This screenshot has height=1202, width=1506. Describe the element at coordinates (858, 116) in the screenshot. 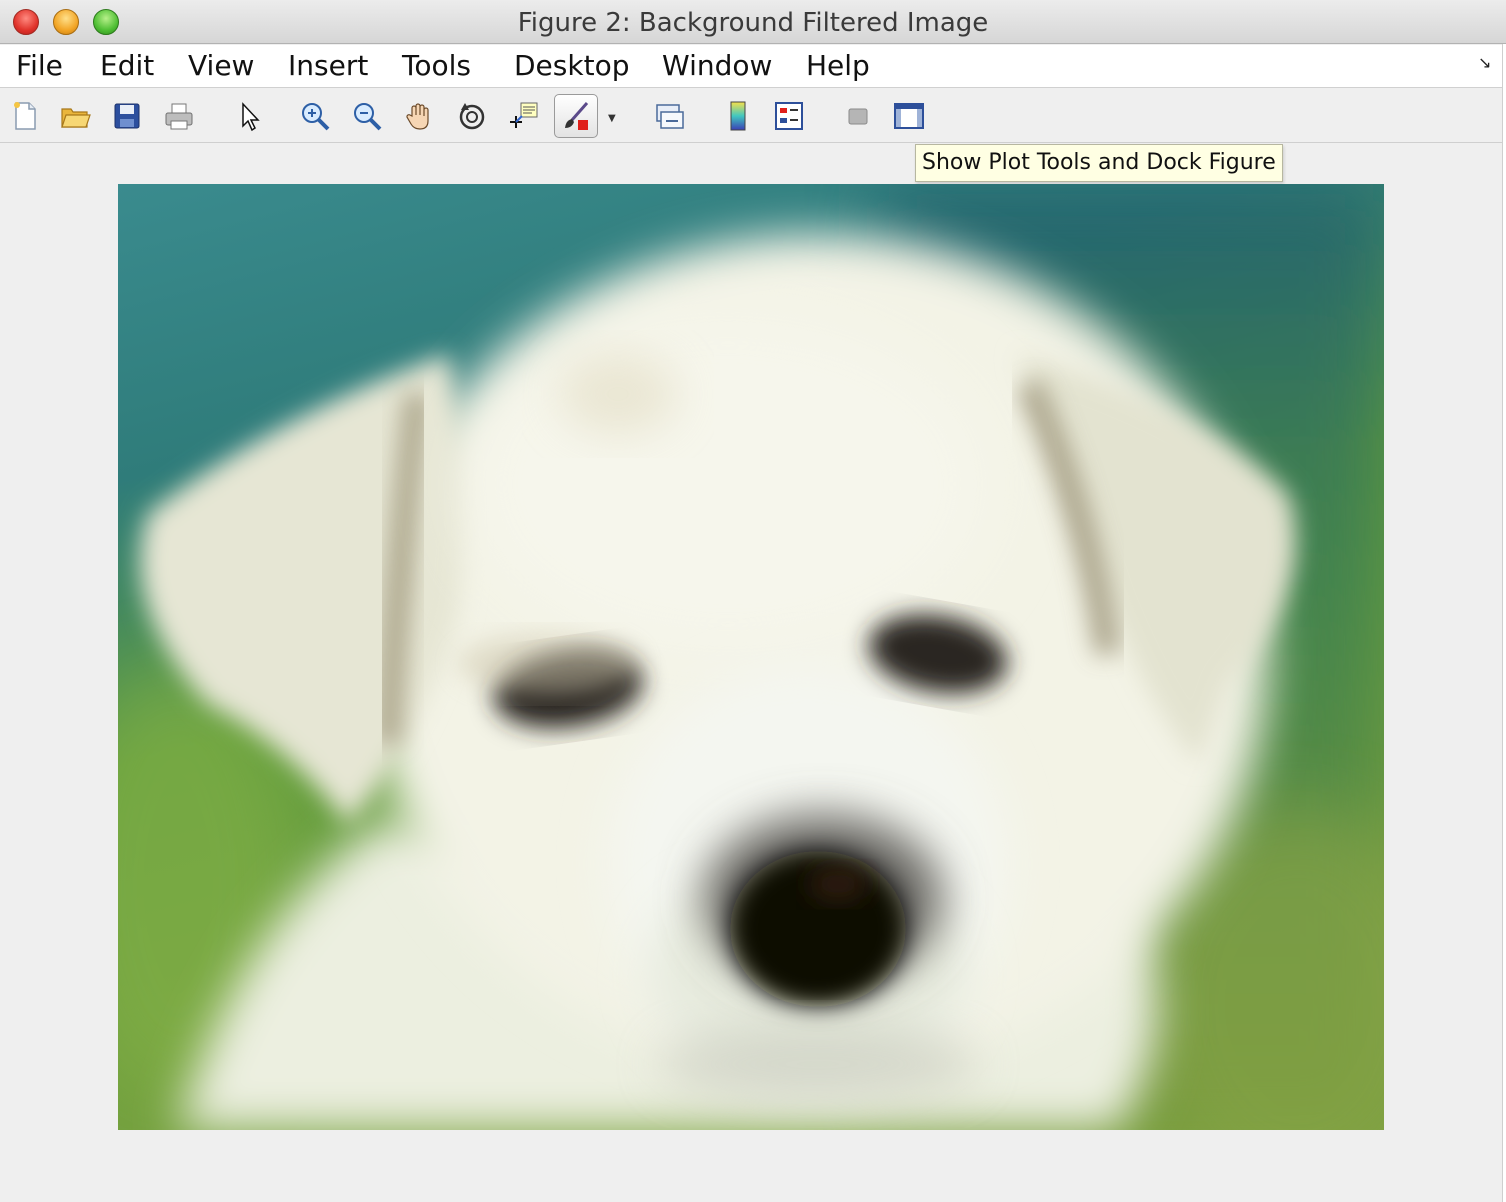

I see `hide-plot-tools-icon` at that location.